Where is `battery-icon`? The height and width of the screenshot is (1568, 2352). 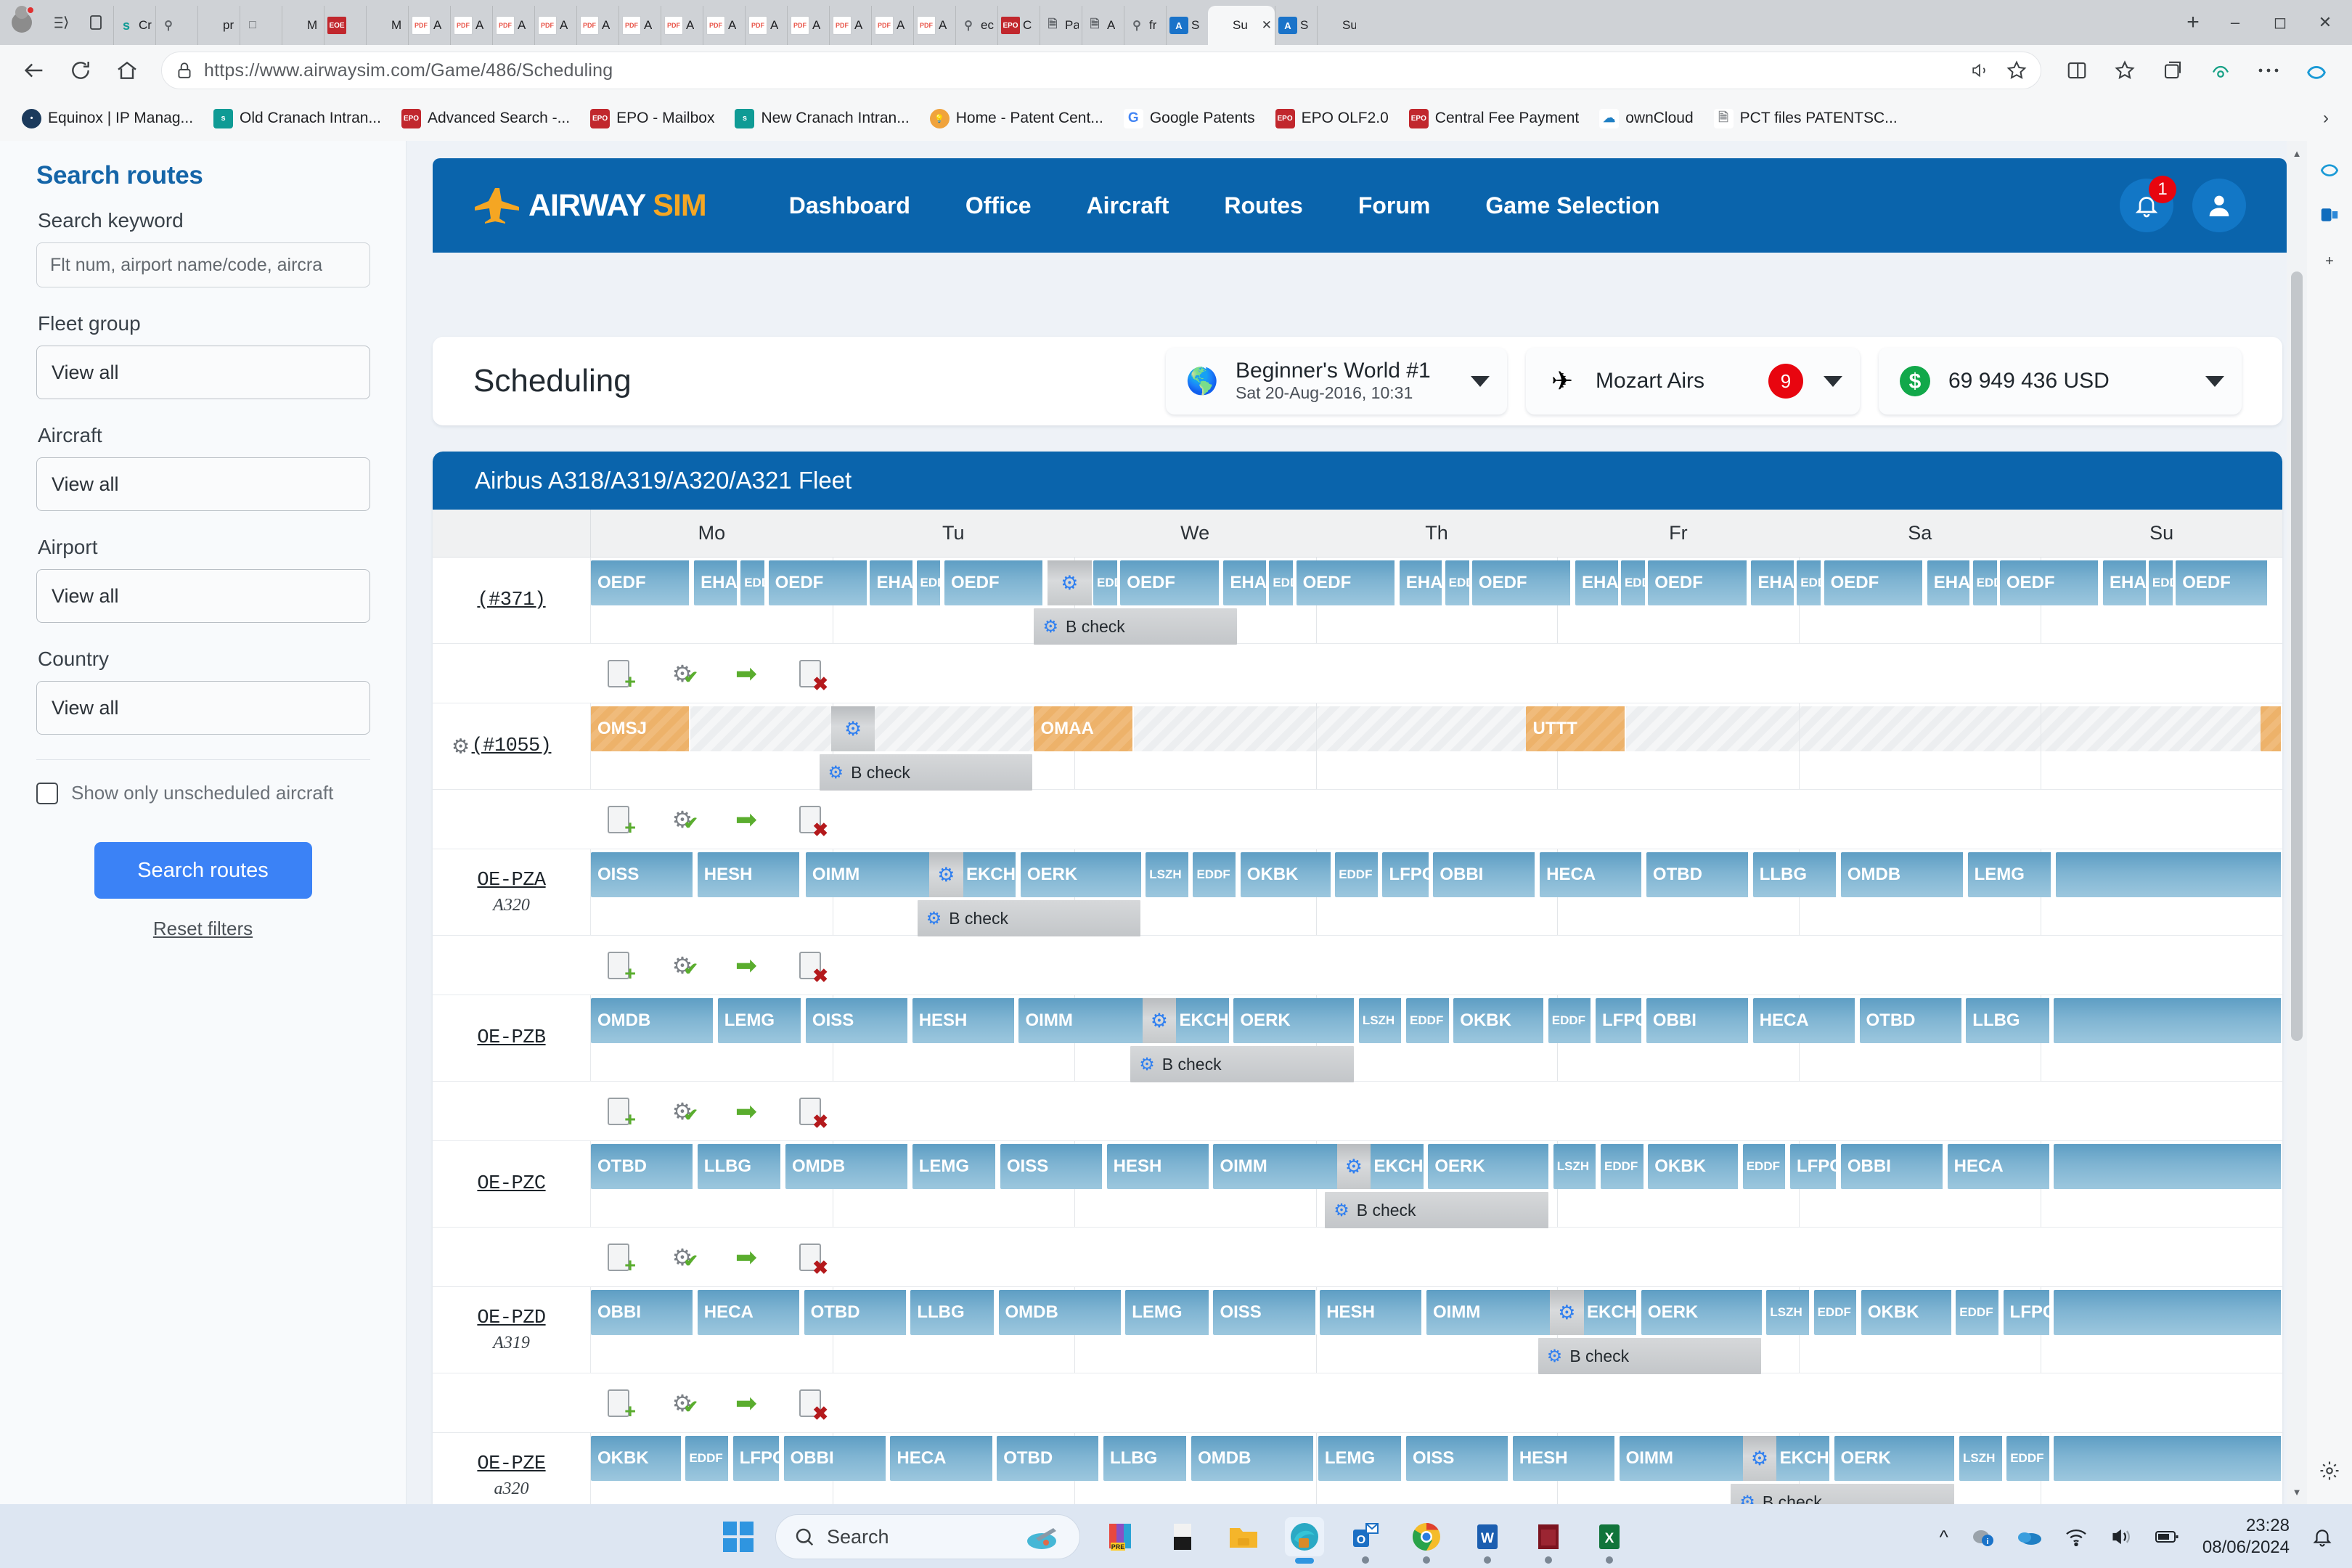
battery-icon is located at coordinates (2168, 1537).